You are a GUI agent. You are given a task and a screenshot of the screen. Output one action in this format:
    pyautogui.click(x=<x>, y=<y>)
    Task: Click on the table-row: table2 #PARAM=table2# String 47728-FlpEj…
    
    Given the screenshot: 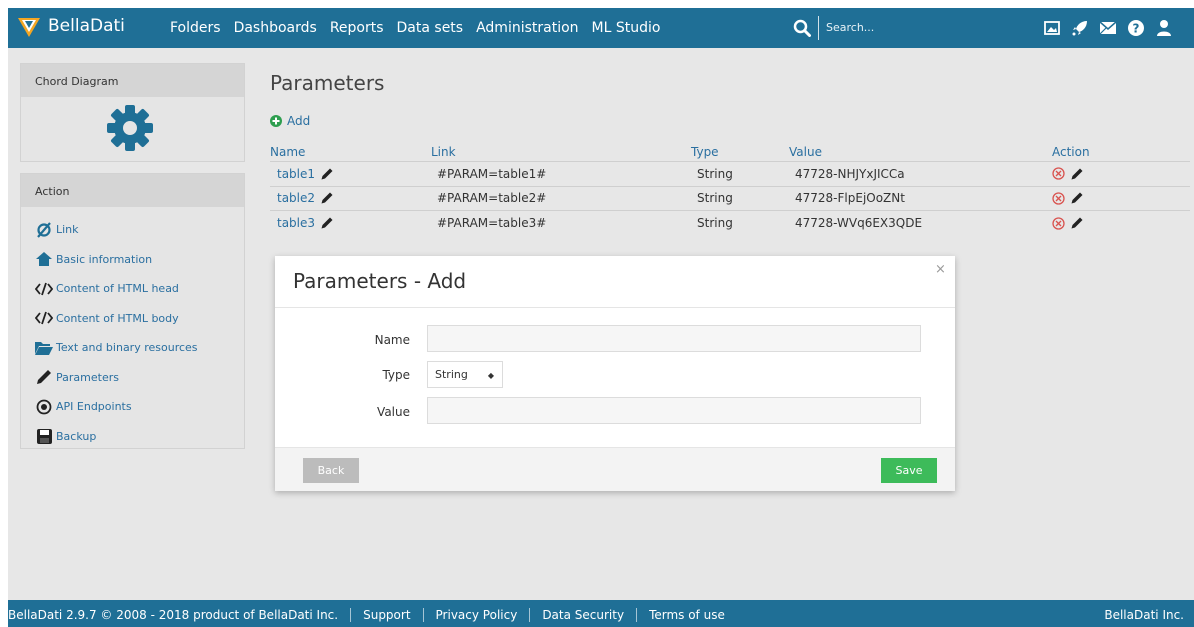 What is the action you would take?
    pyautogui.click(x=730, y=199)
    